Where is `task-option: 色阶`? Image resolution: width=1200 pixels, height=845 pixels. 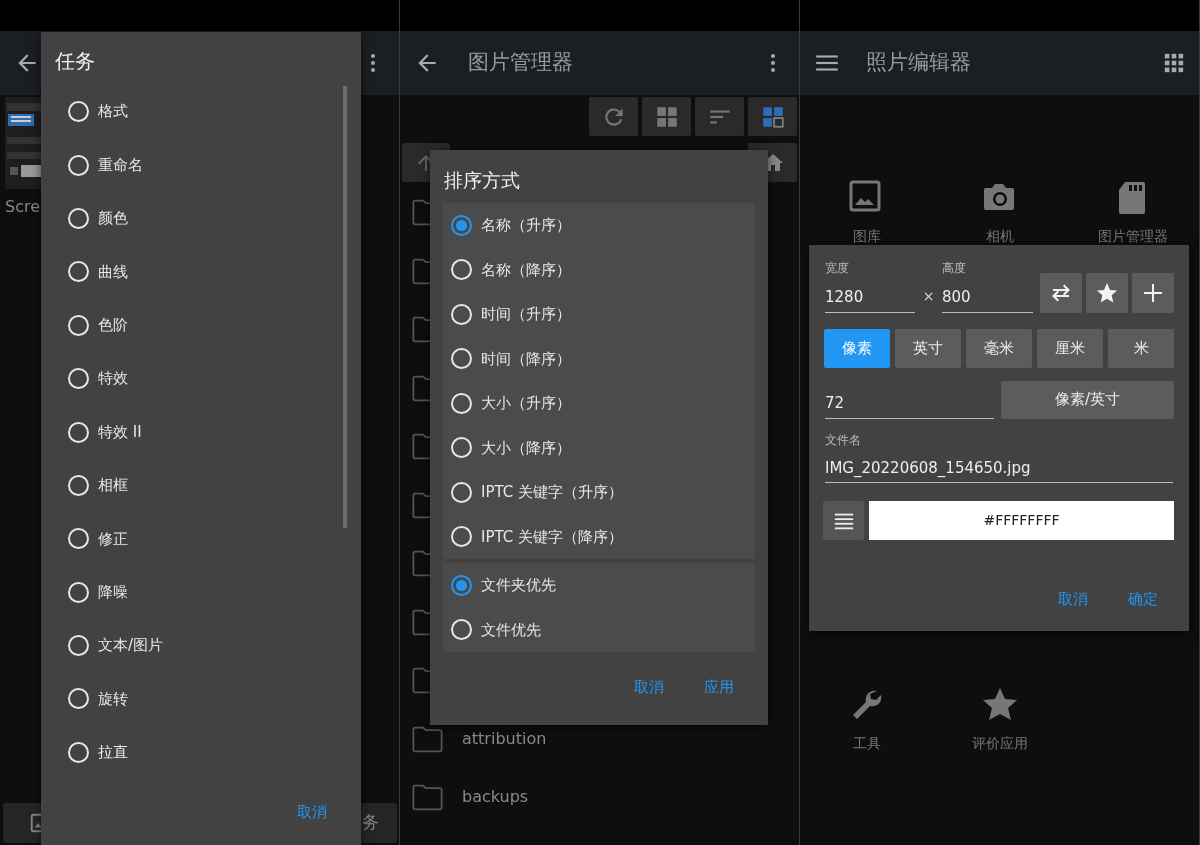 task-option: 色阶 is located at coordinates (214, 325).